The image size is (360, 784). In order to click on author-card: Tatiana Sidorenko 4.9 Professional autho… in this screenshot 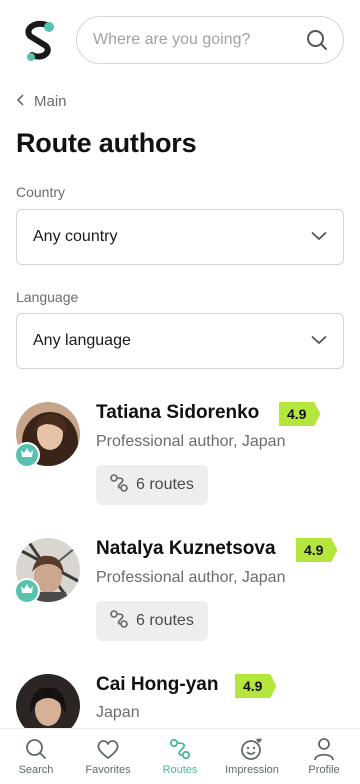, I will do `click(179, 457)`.